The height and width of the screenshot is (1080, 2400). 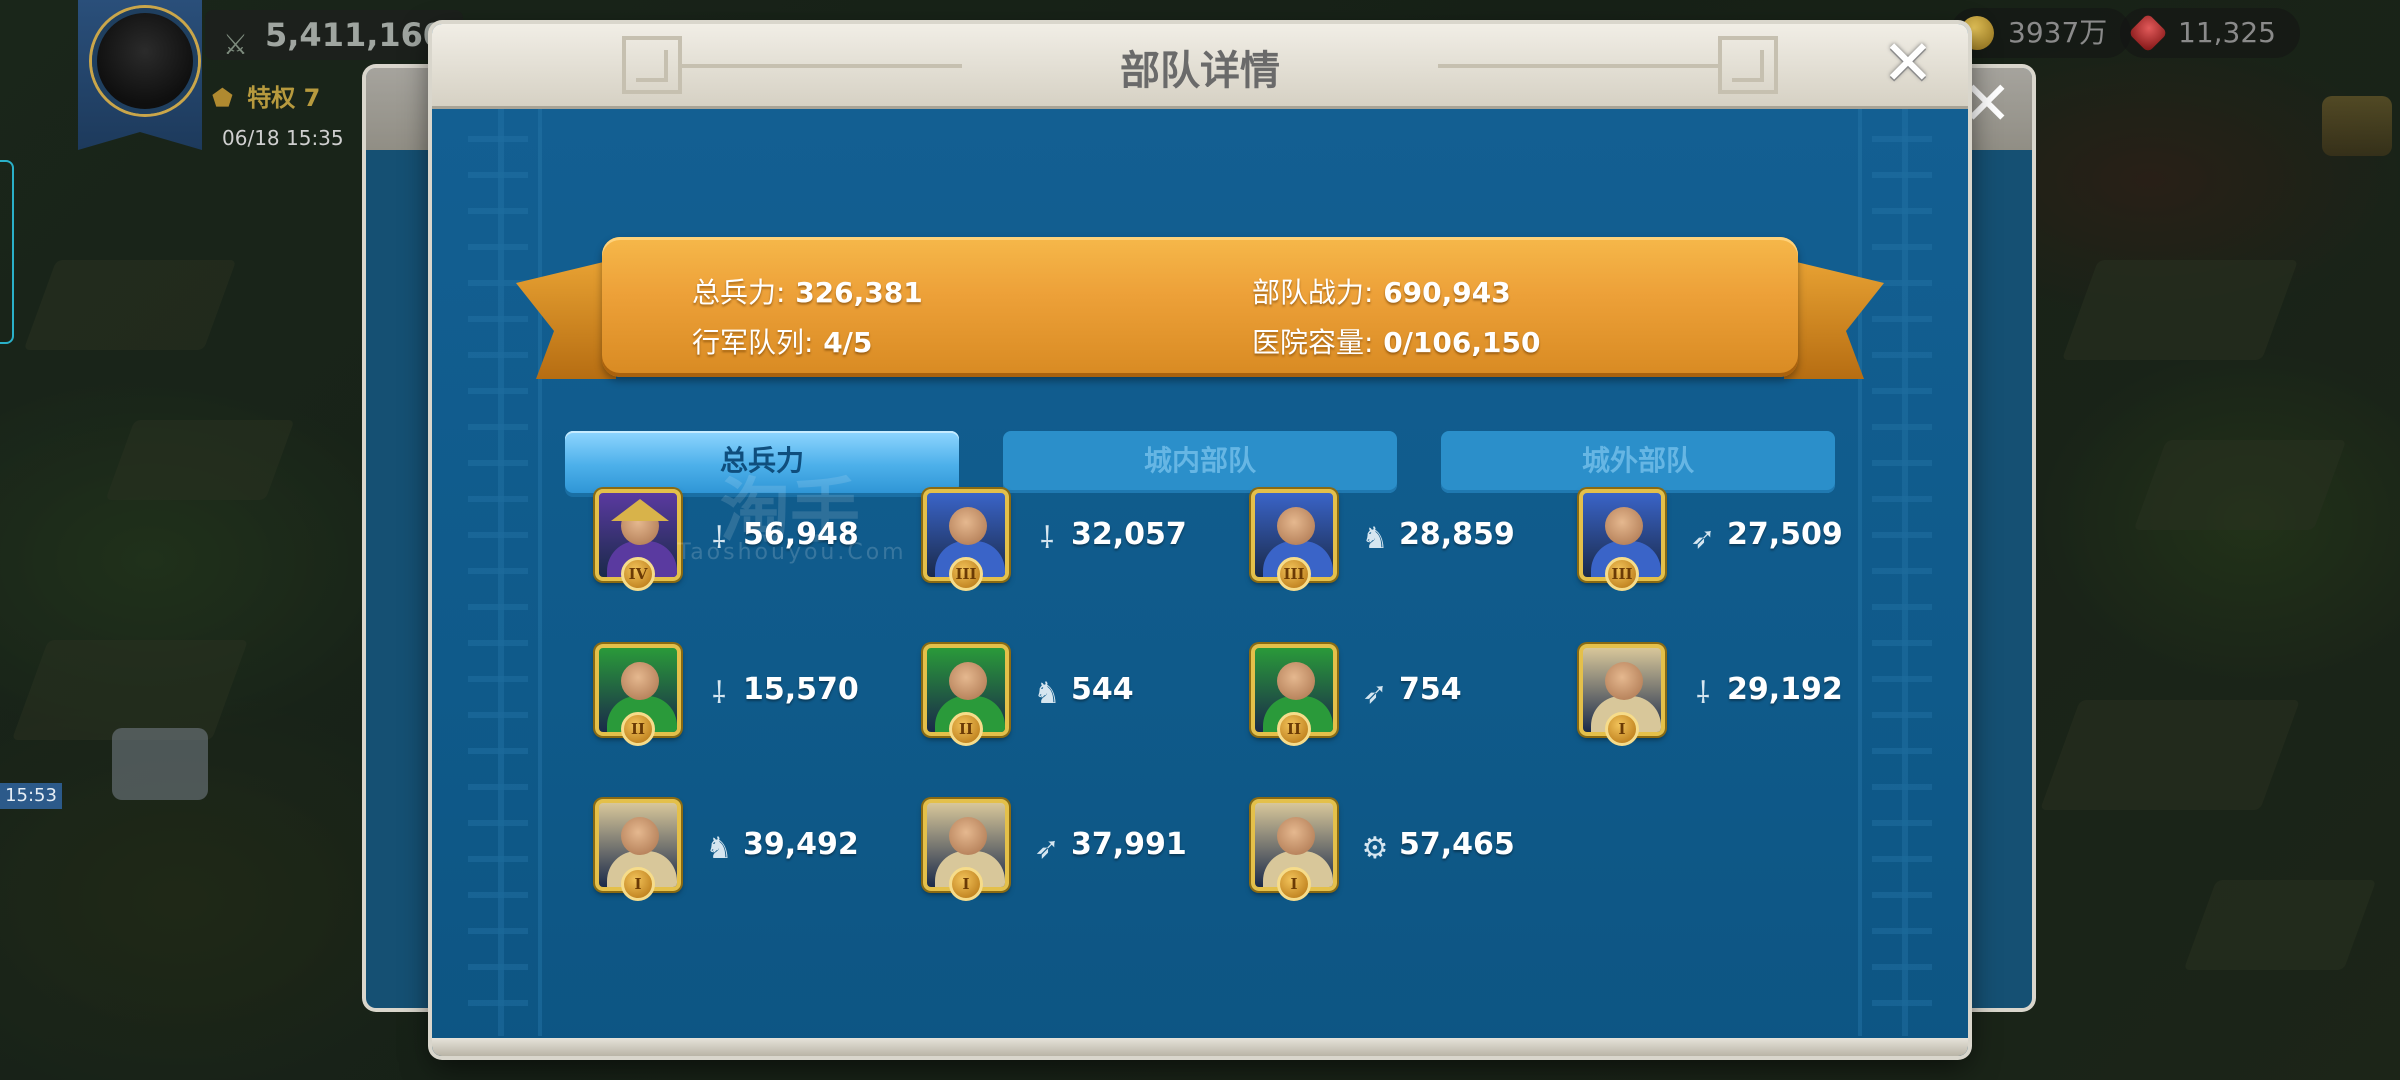 What do you see at coordinates (160, 764) in the screenshot?
I see `quest-shortcut` at bounding box center [160, 764].